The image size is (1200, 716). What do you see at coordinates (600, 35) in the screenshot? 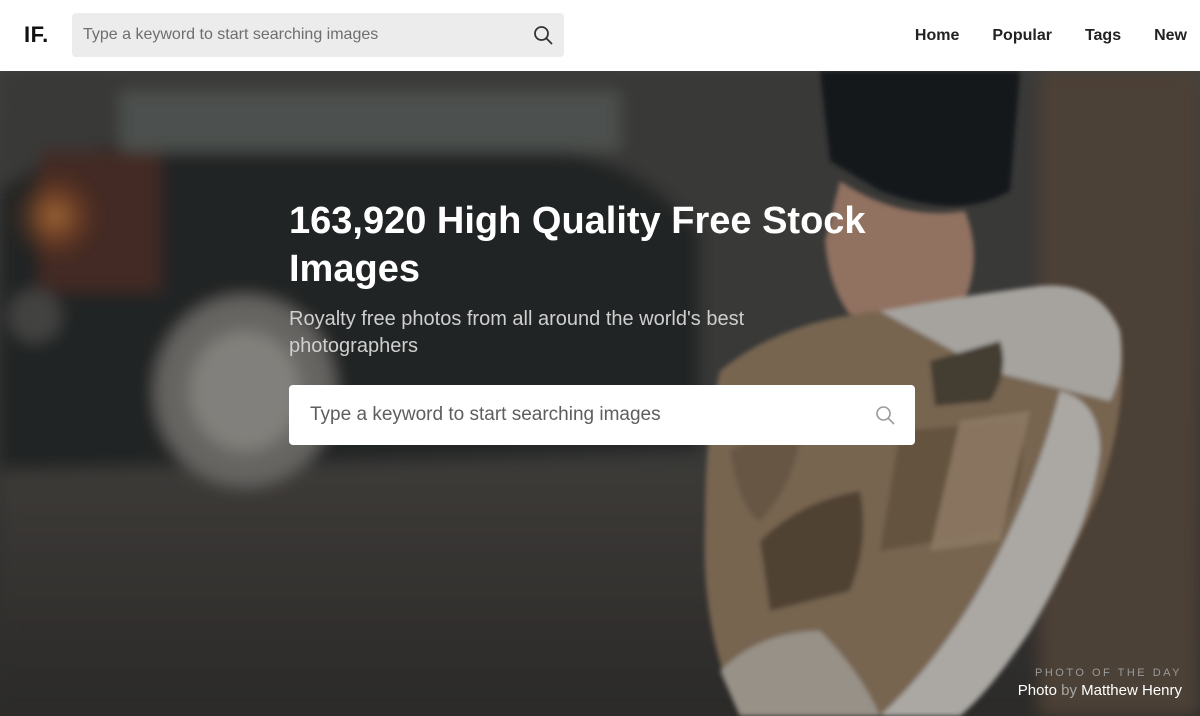
I see `top-navigation-bar: IF. Home Popular Tags New` at bounding box center [600, 35].